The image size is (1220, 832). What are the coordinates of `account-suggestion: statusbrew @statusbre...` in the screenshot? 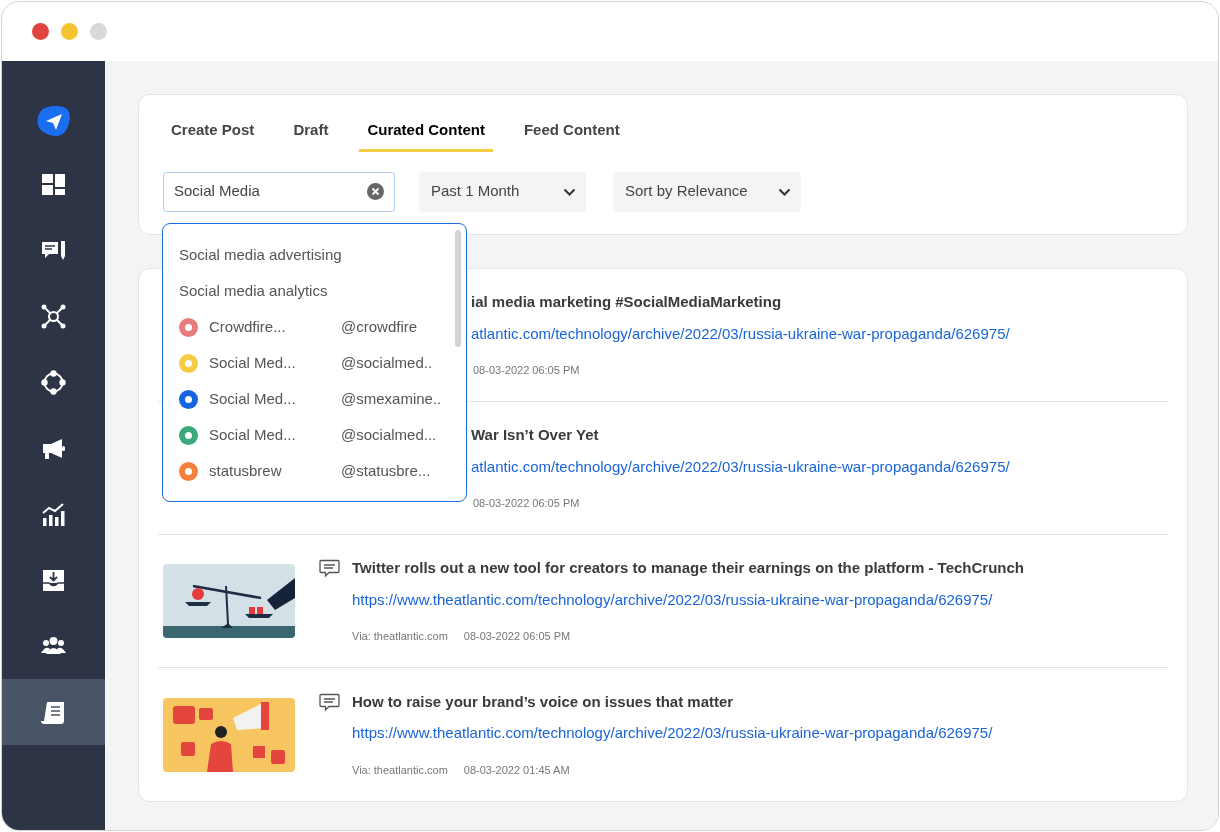 It's located at (315, 471).